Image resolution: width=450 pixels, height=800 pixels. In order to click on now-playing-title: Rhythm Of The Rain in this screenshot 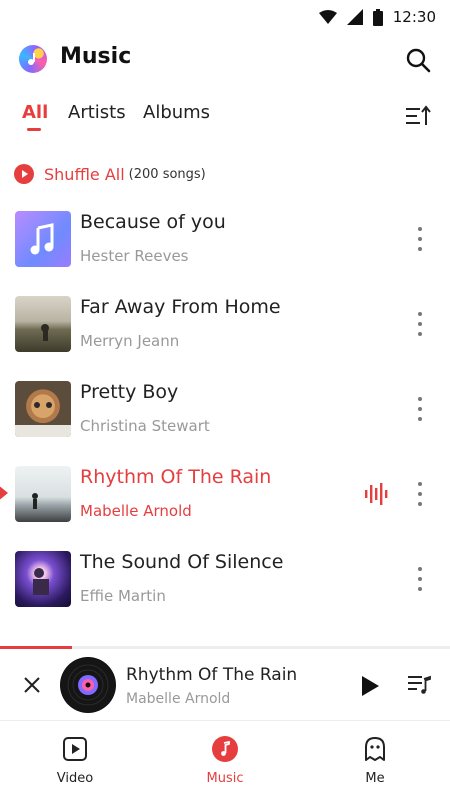, I will do `click(212, 675)`.